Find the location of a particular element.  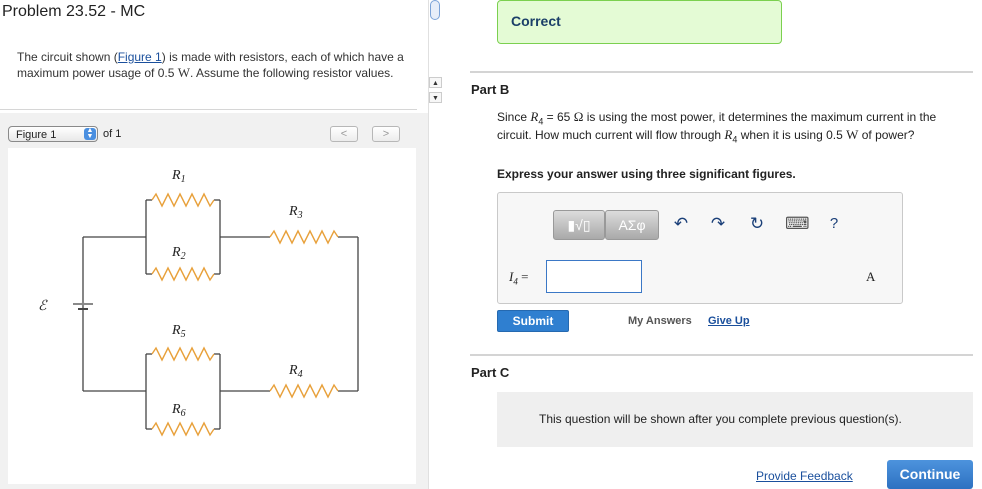

r3-sub: 3 is located at coordinates (300, 215).